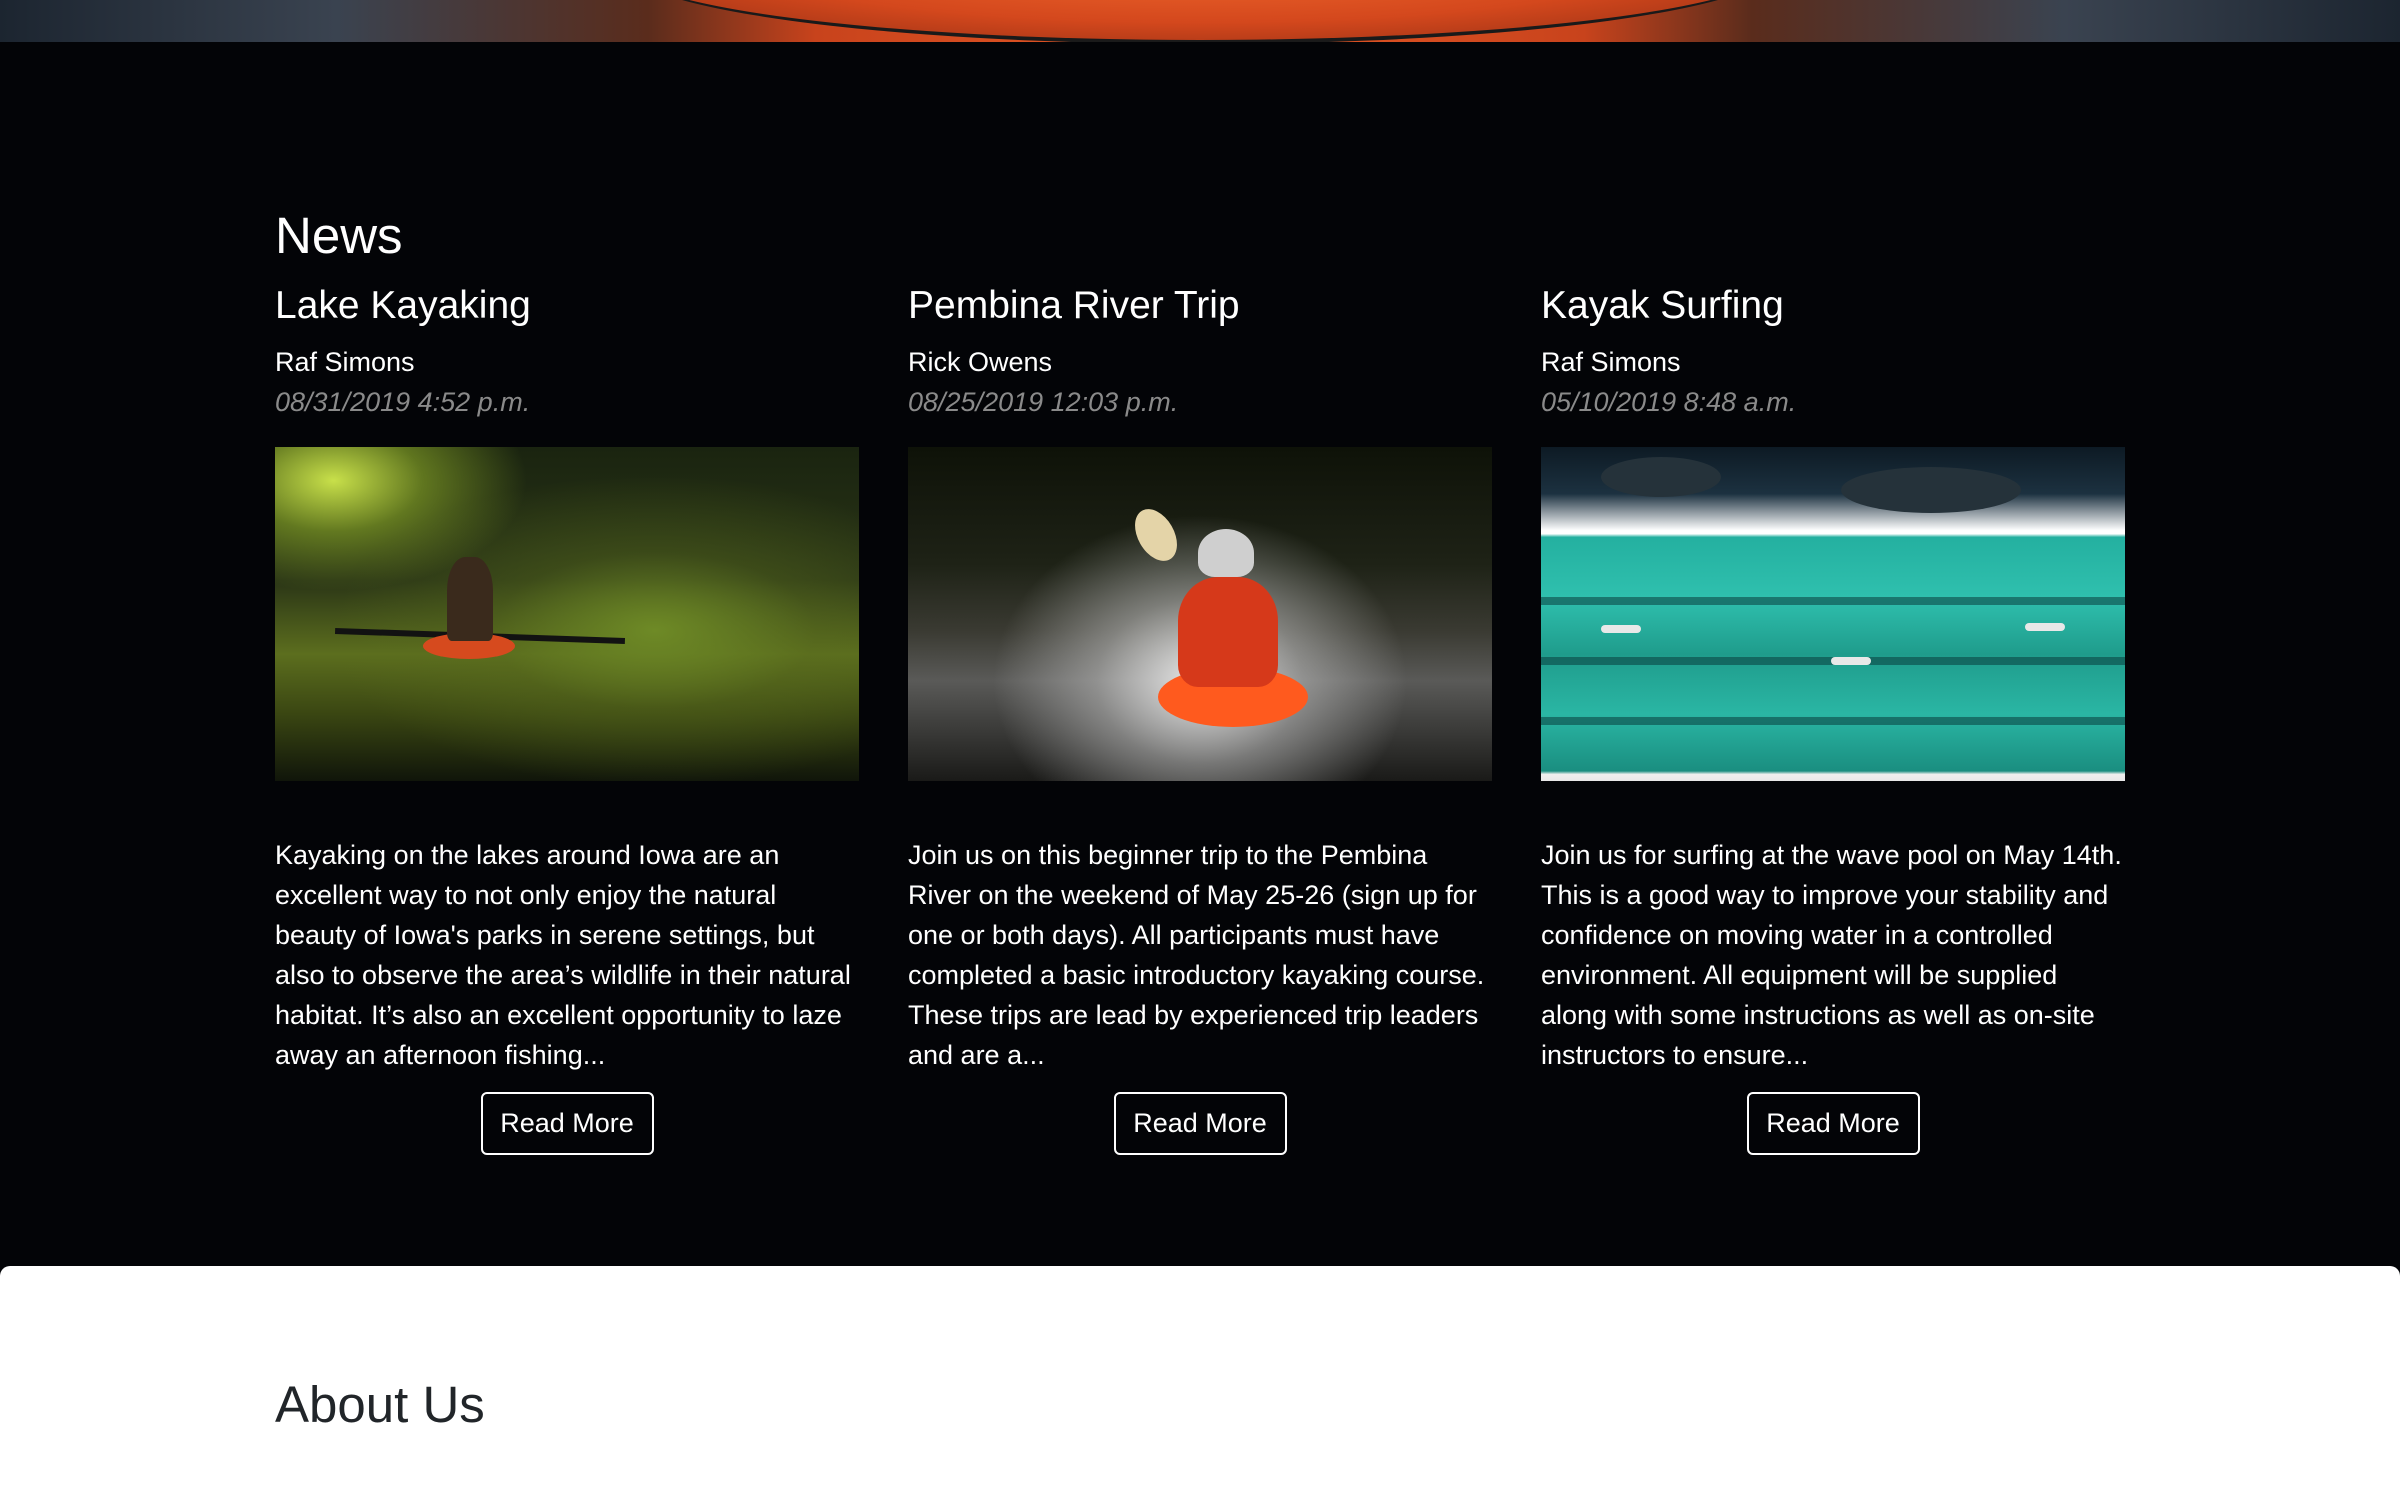  I want to click on helmet-shape, so click(1226, 553).